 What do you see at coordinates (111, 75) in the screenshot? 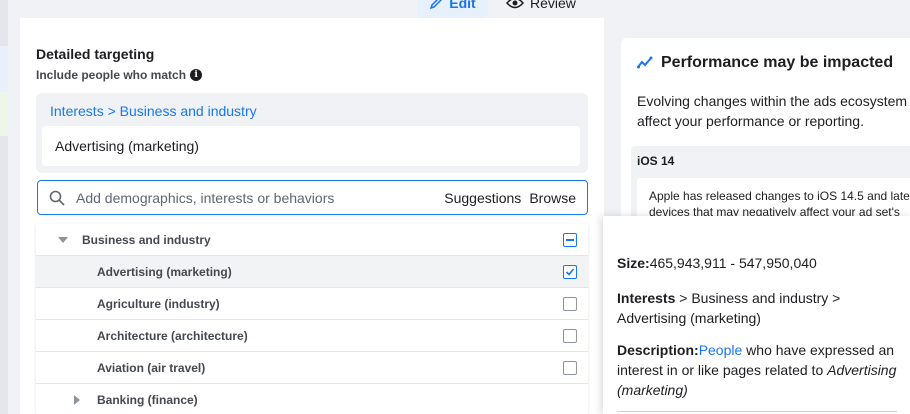
I see `section-subtitle-text: Include people who match` at bounding box center [111, 75].